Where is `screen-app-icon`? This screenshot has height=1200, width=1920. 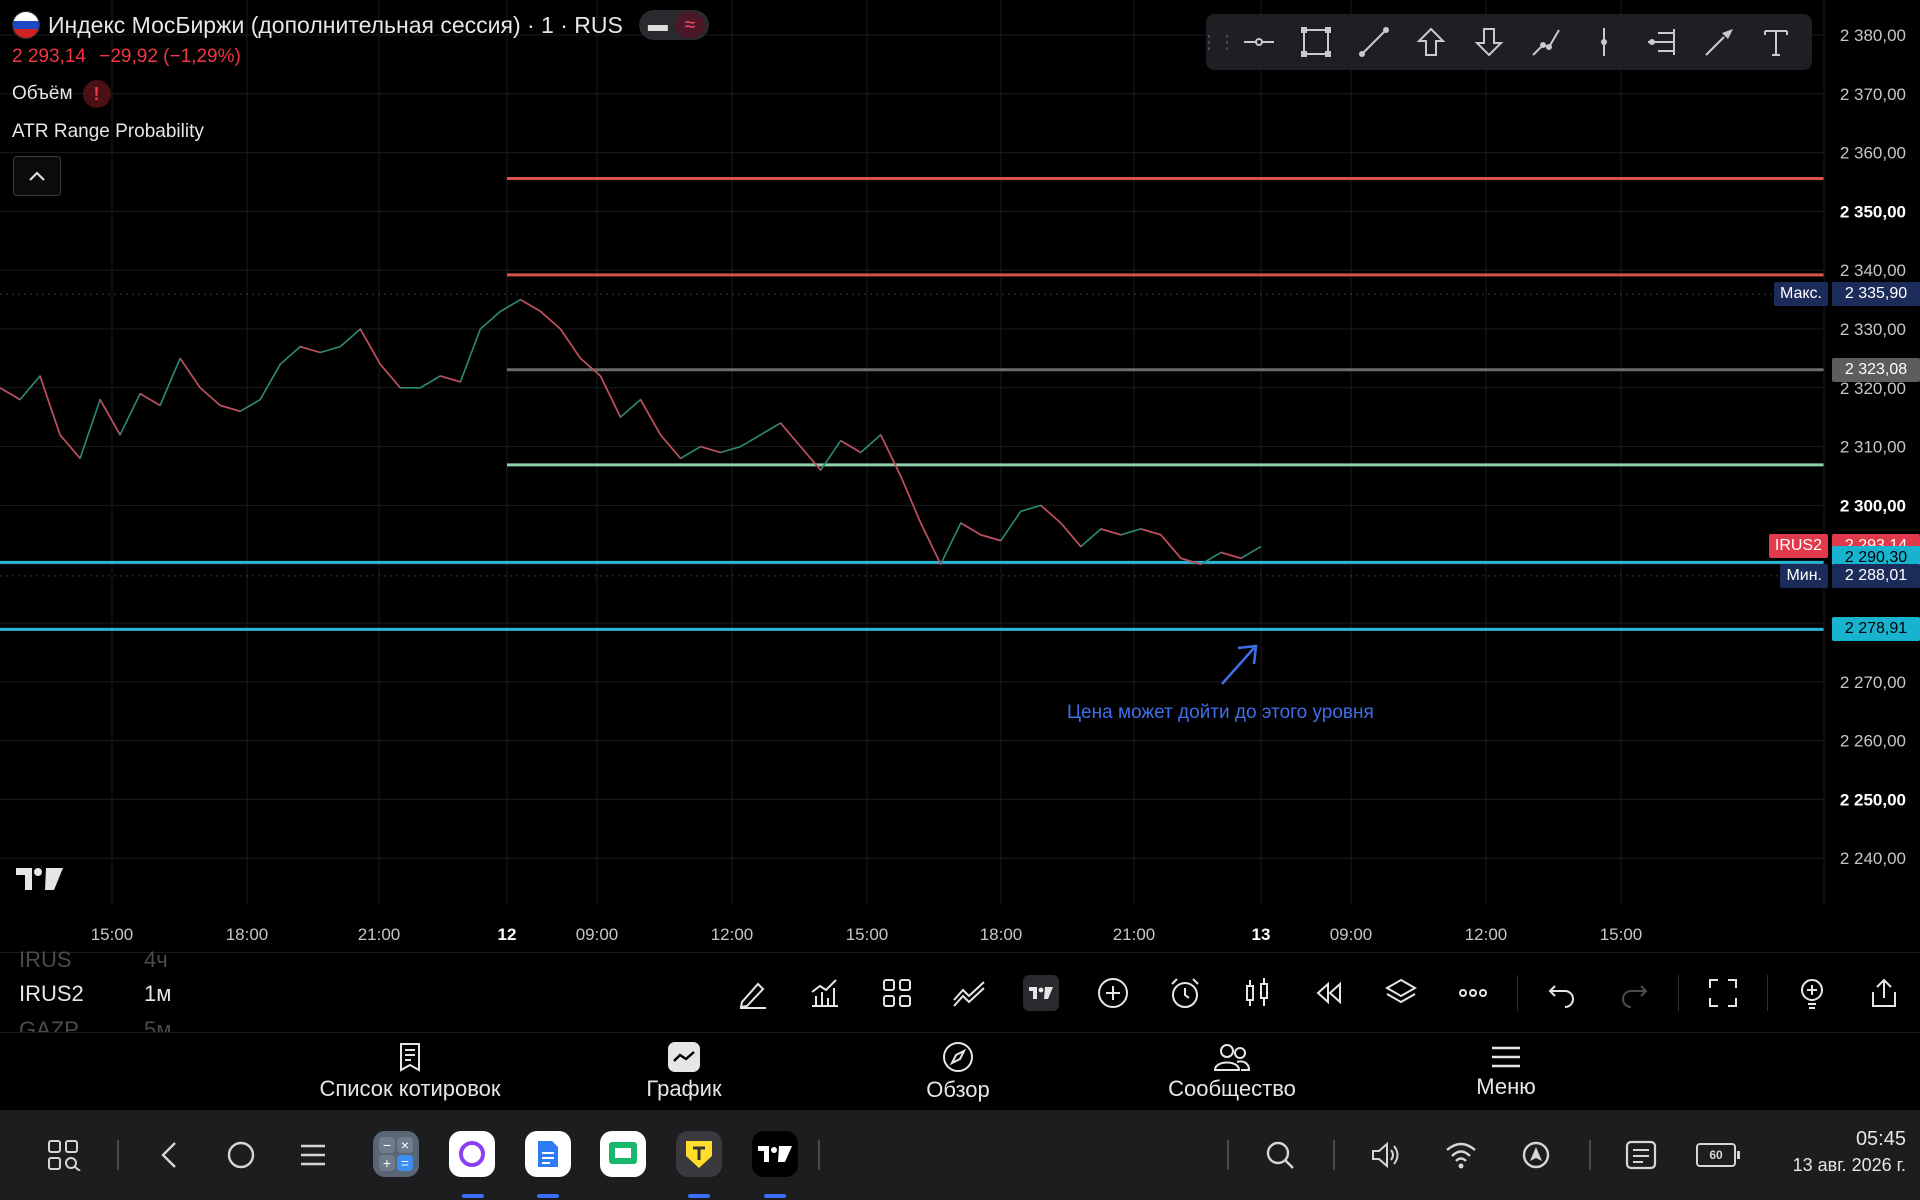 screen-app-icon is located at coordinates (623, 1154).